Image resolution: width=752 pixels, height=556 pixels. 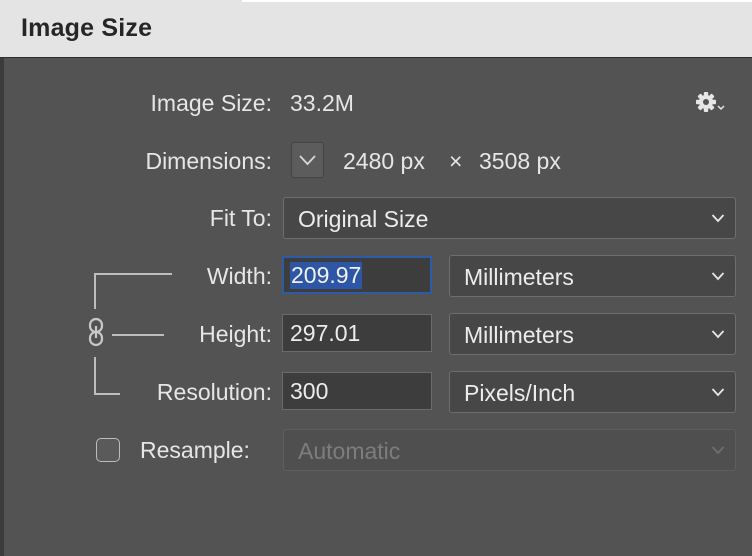 What do you see at coordinates (509, 450) in the screenshot?
I see `resample-method-select: Automatic` at bounding box center [509, 450].